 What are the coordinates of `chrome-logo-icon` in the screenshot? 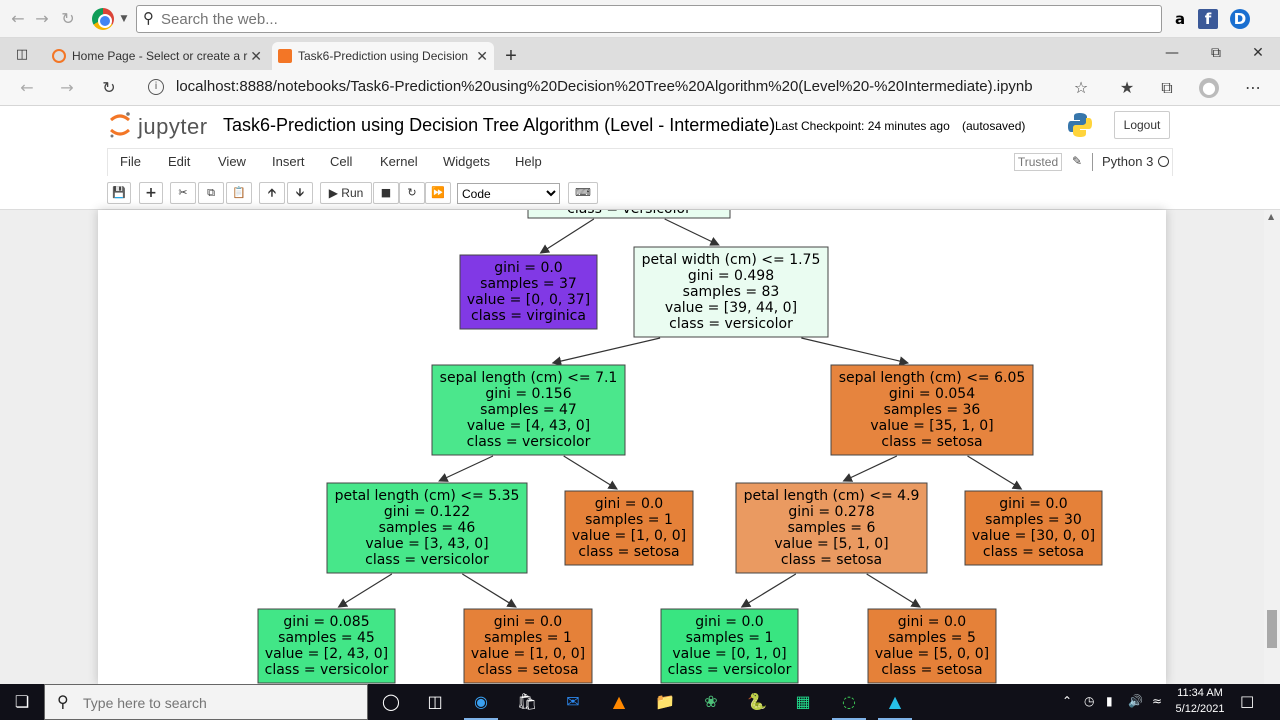 It's located at (103, 19).